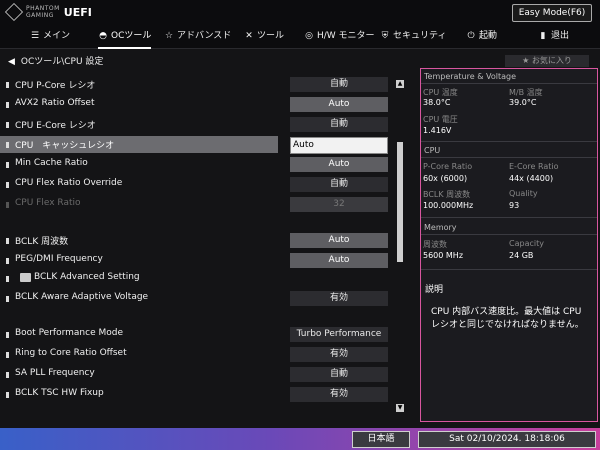  What do you see at coordinates (62, 62) in the screenshot?
I see `breadcrumb-path: OCツール\CPU 設定` at bounding box center [62, 62].